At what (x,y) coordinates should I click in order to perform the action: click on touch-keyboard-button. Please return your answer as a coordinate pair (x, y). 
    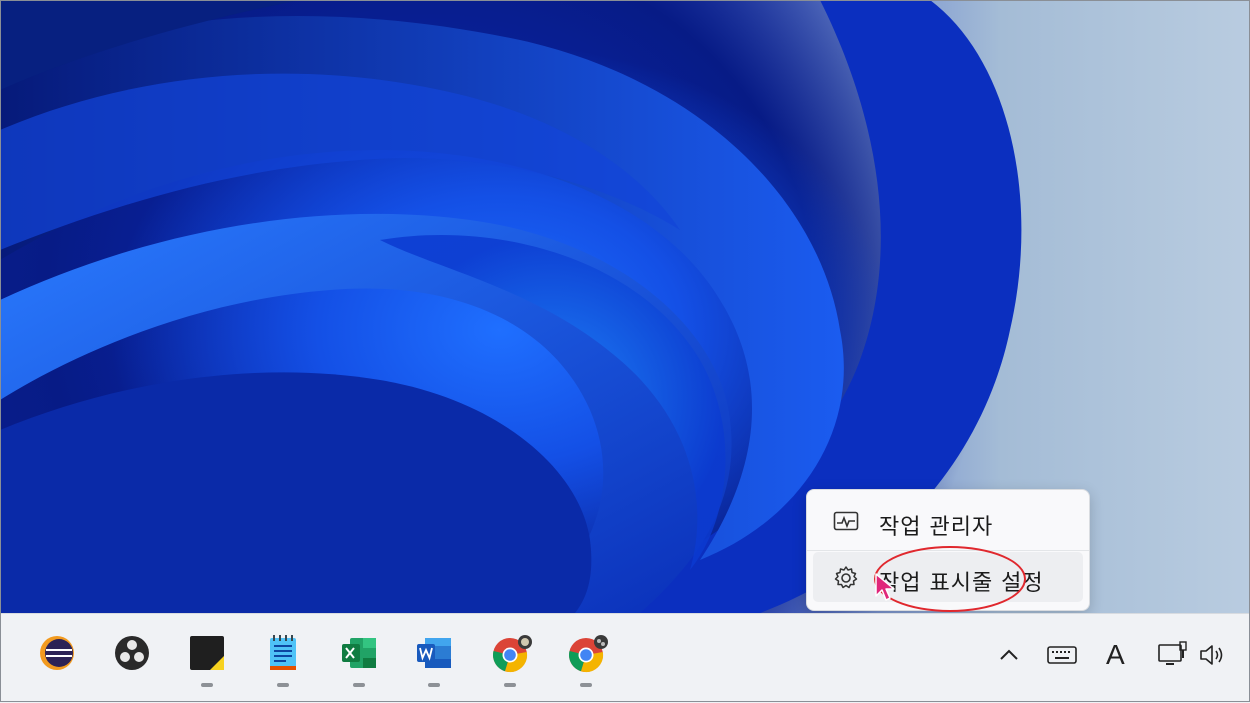
    Looking at the image, I should click on (1062, 655).